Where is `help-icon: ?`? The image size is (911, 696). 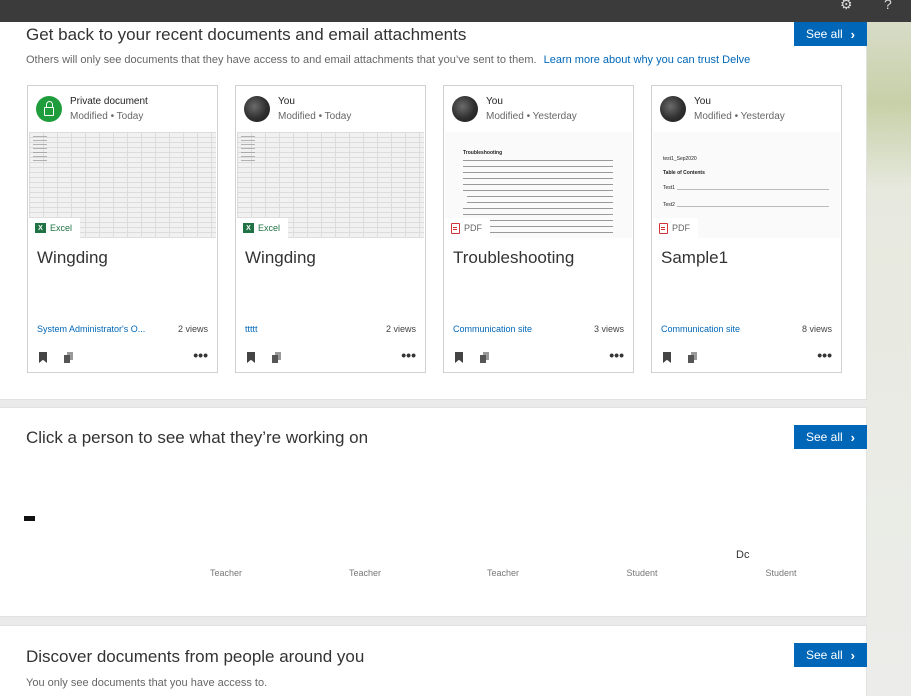 help-icon: ? is located at coordinates (888, 6).